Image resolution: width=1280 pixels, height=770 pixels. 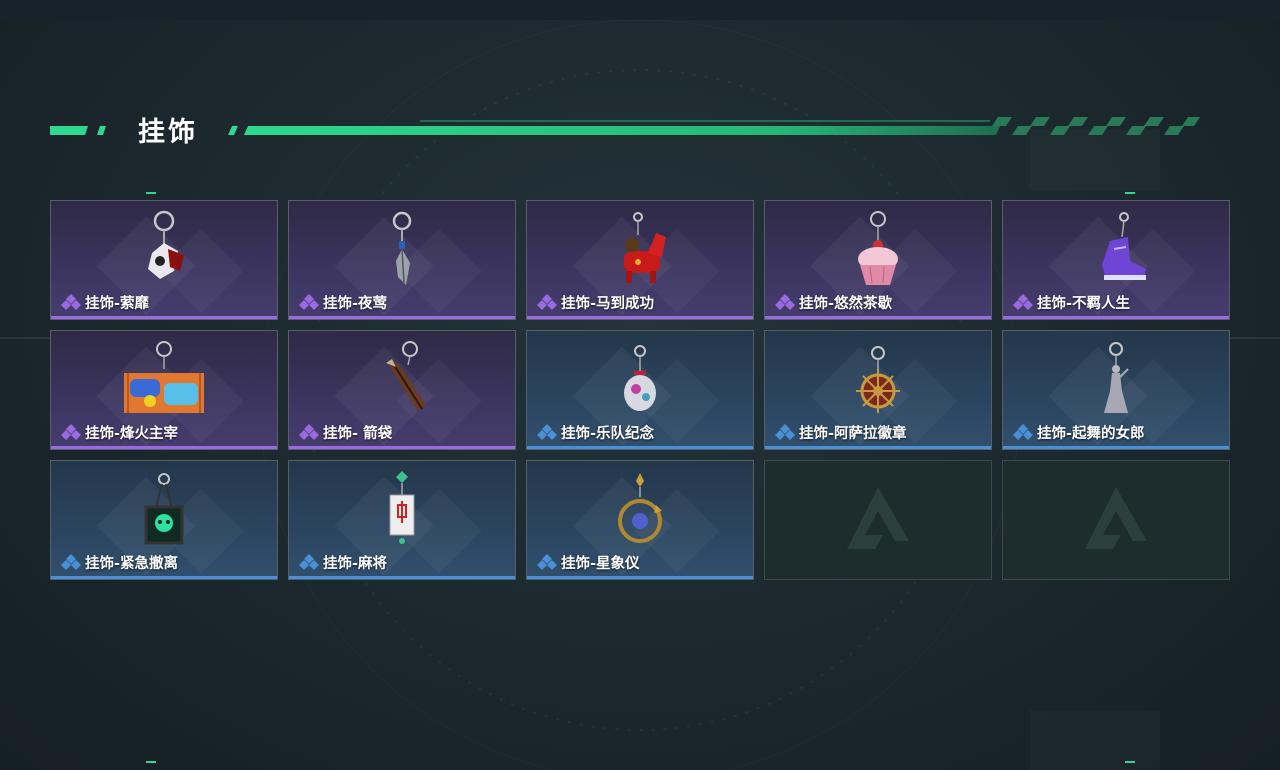 I want to click on charm-name: 挂饰-紧急撤离, so click(x=132, y=563).